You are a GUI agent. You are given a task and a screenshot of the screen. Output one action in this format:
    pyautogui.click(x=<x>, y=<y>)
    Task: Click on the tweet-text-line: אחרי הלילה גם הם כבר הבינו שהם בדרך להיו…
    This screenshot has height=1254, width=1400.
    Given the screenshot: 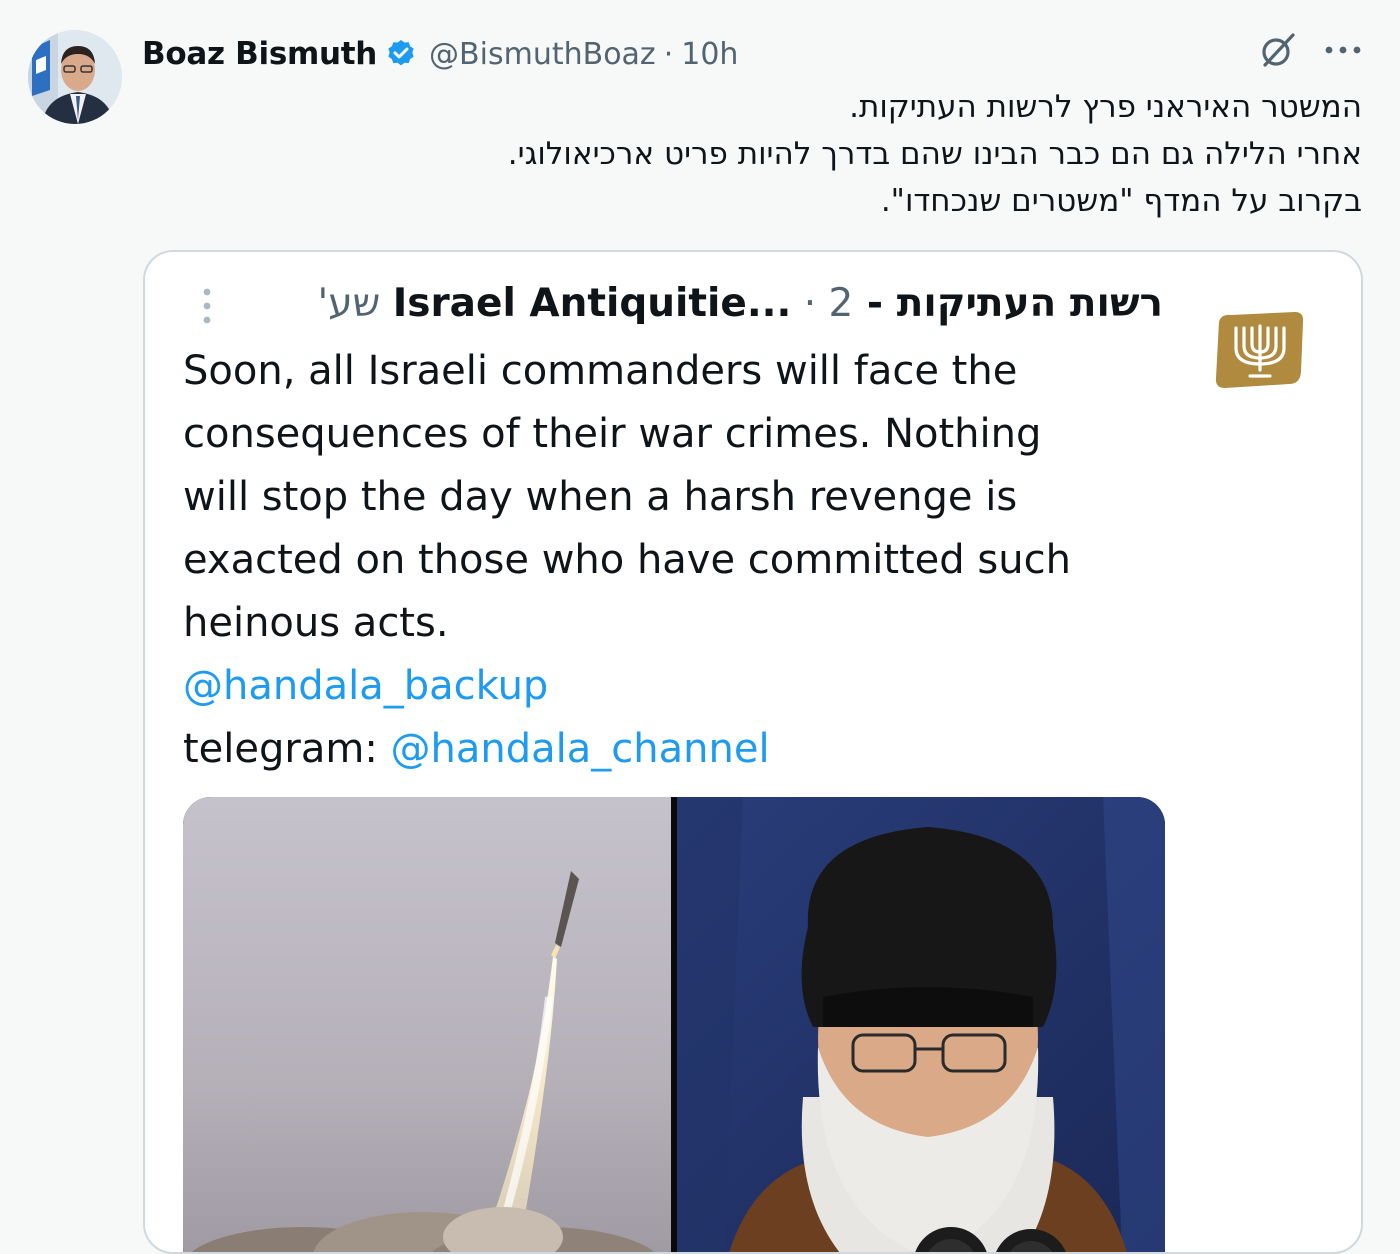 What is the action you would take?
    pyautogui.click(x=934, y=154)
    